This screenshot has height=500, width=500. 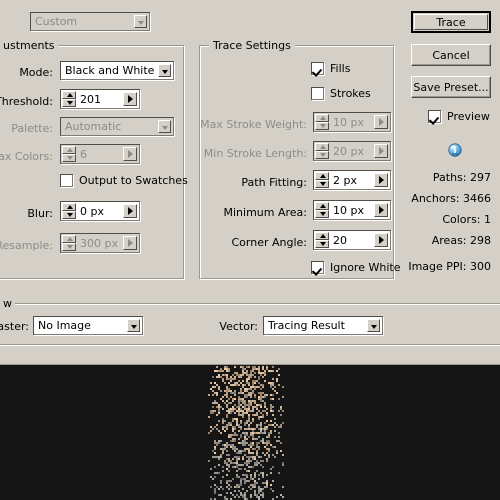 What do you see at coordinates (90, 99) in the screenshot?
I see `threshold-value: 201` at bounding box center [90, 99].